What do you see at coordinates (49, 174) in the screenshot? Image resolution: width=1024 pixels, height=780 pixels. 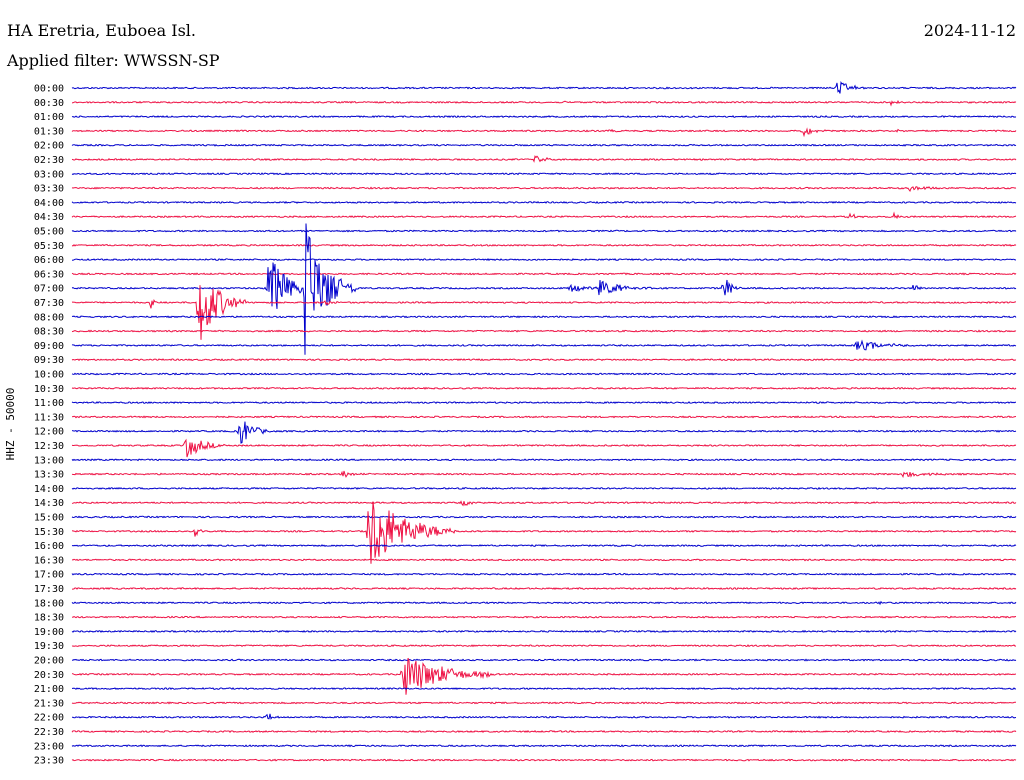 I see `row-time-label: 03:00` at bounding box center [49, 174].